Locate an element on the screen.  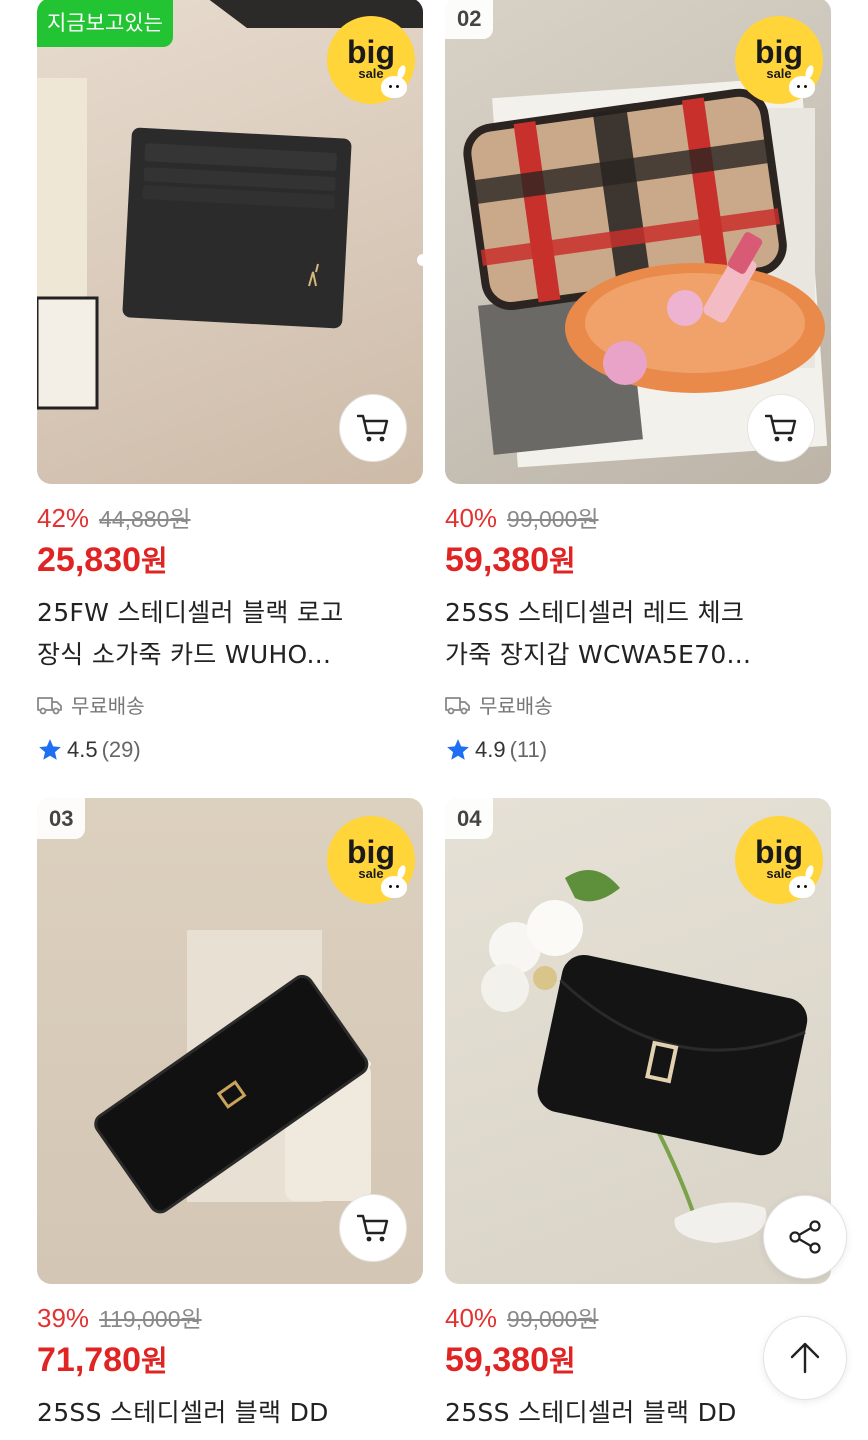
rank-label: 04 is located at coordinates (469, 818).